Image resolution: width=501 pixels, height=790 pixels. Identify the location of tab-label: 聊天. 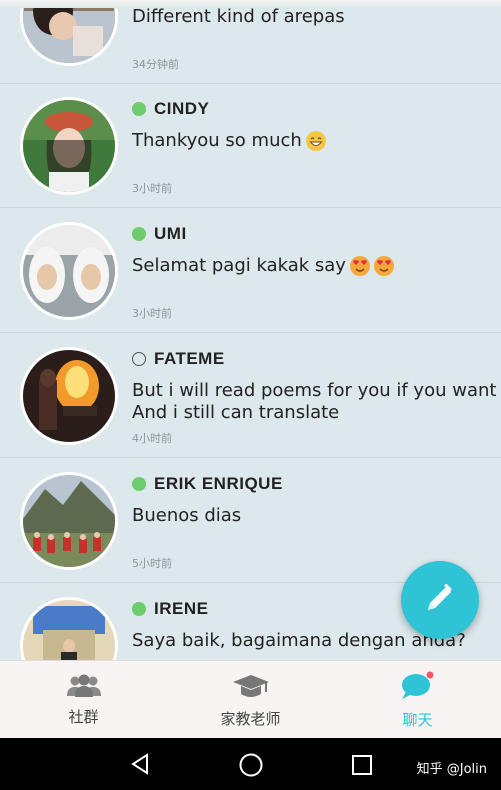
(417, 719).